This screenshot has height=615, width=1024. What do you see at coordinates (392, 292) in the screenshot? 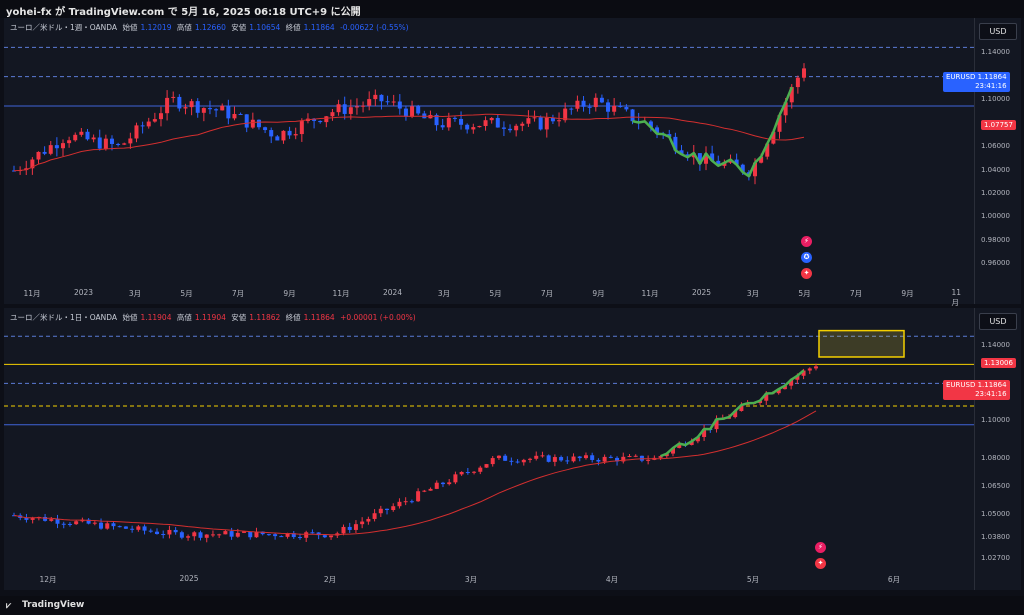
I see `time-tick-label: 2024` at bounding box center [392, 292].